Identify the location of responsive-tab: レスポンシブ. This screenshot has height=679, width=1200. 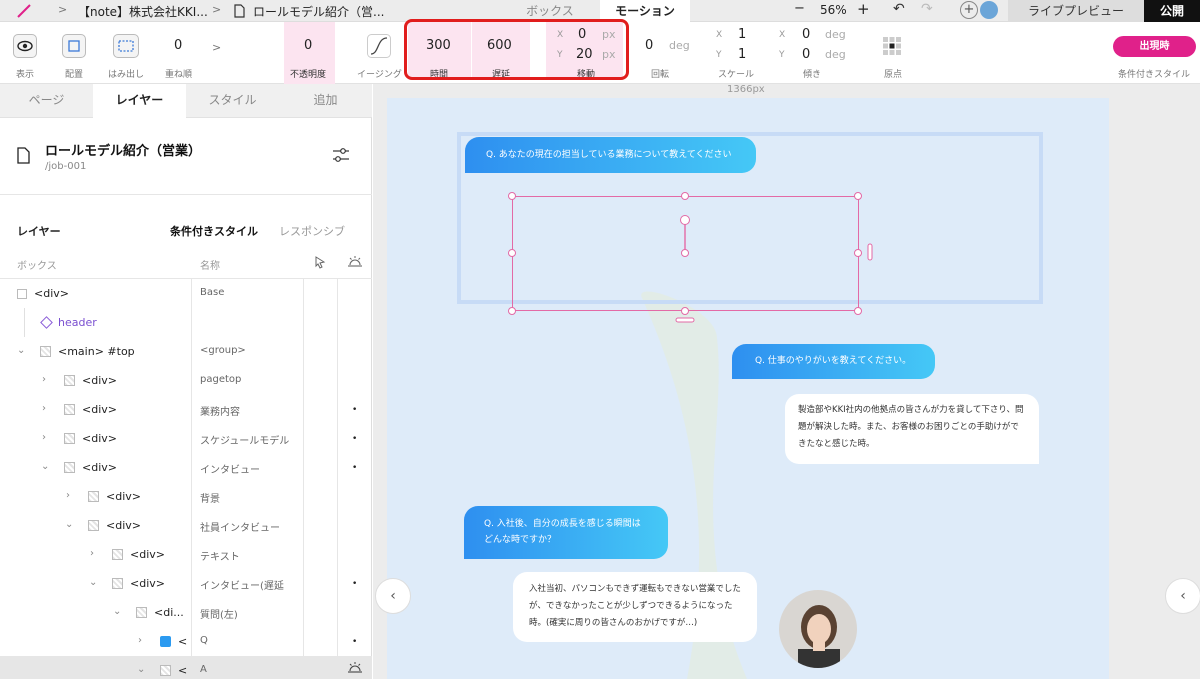
(312, 231).